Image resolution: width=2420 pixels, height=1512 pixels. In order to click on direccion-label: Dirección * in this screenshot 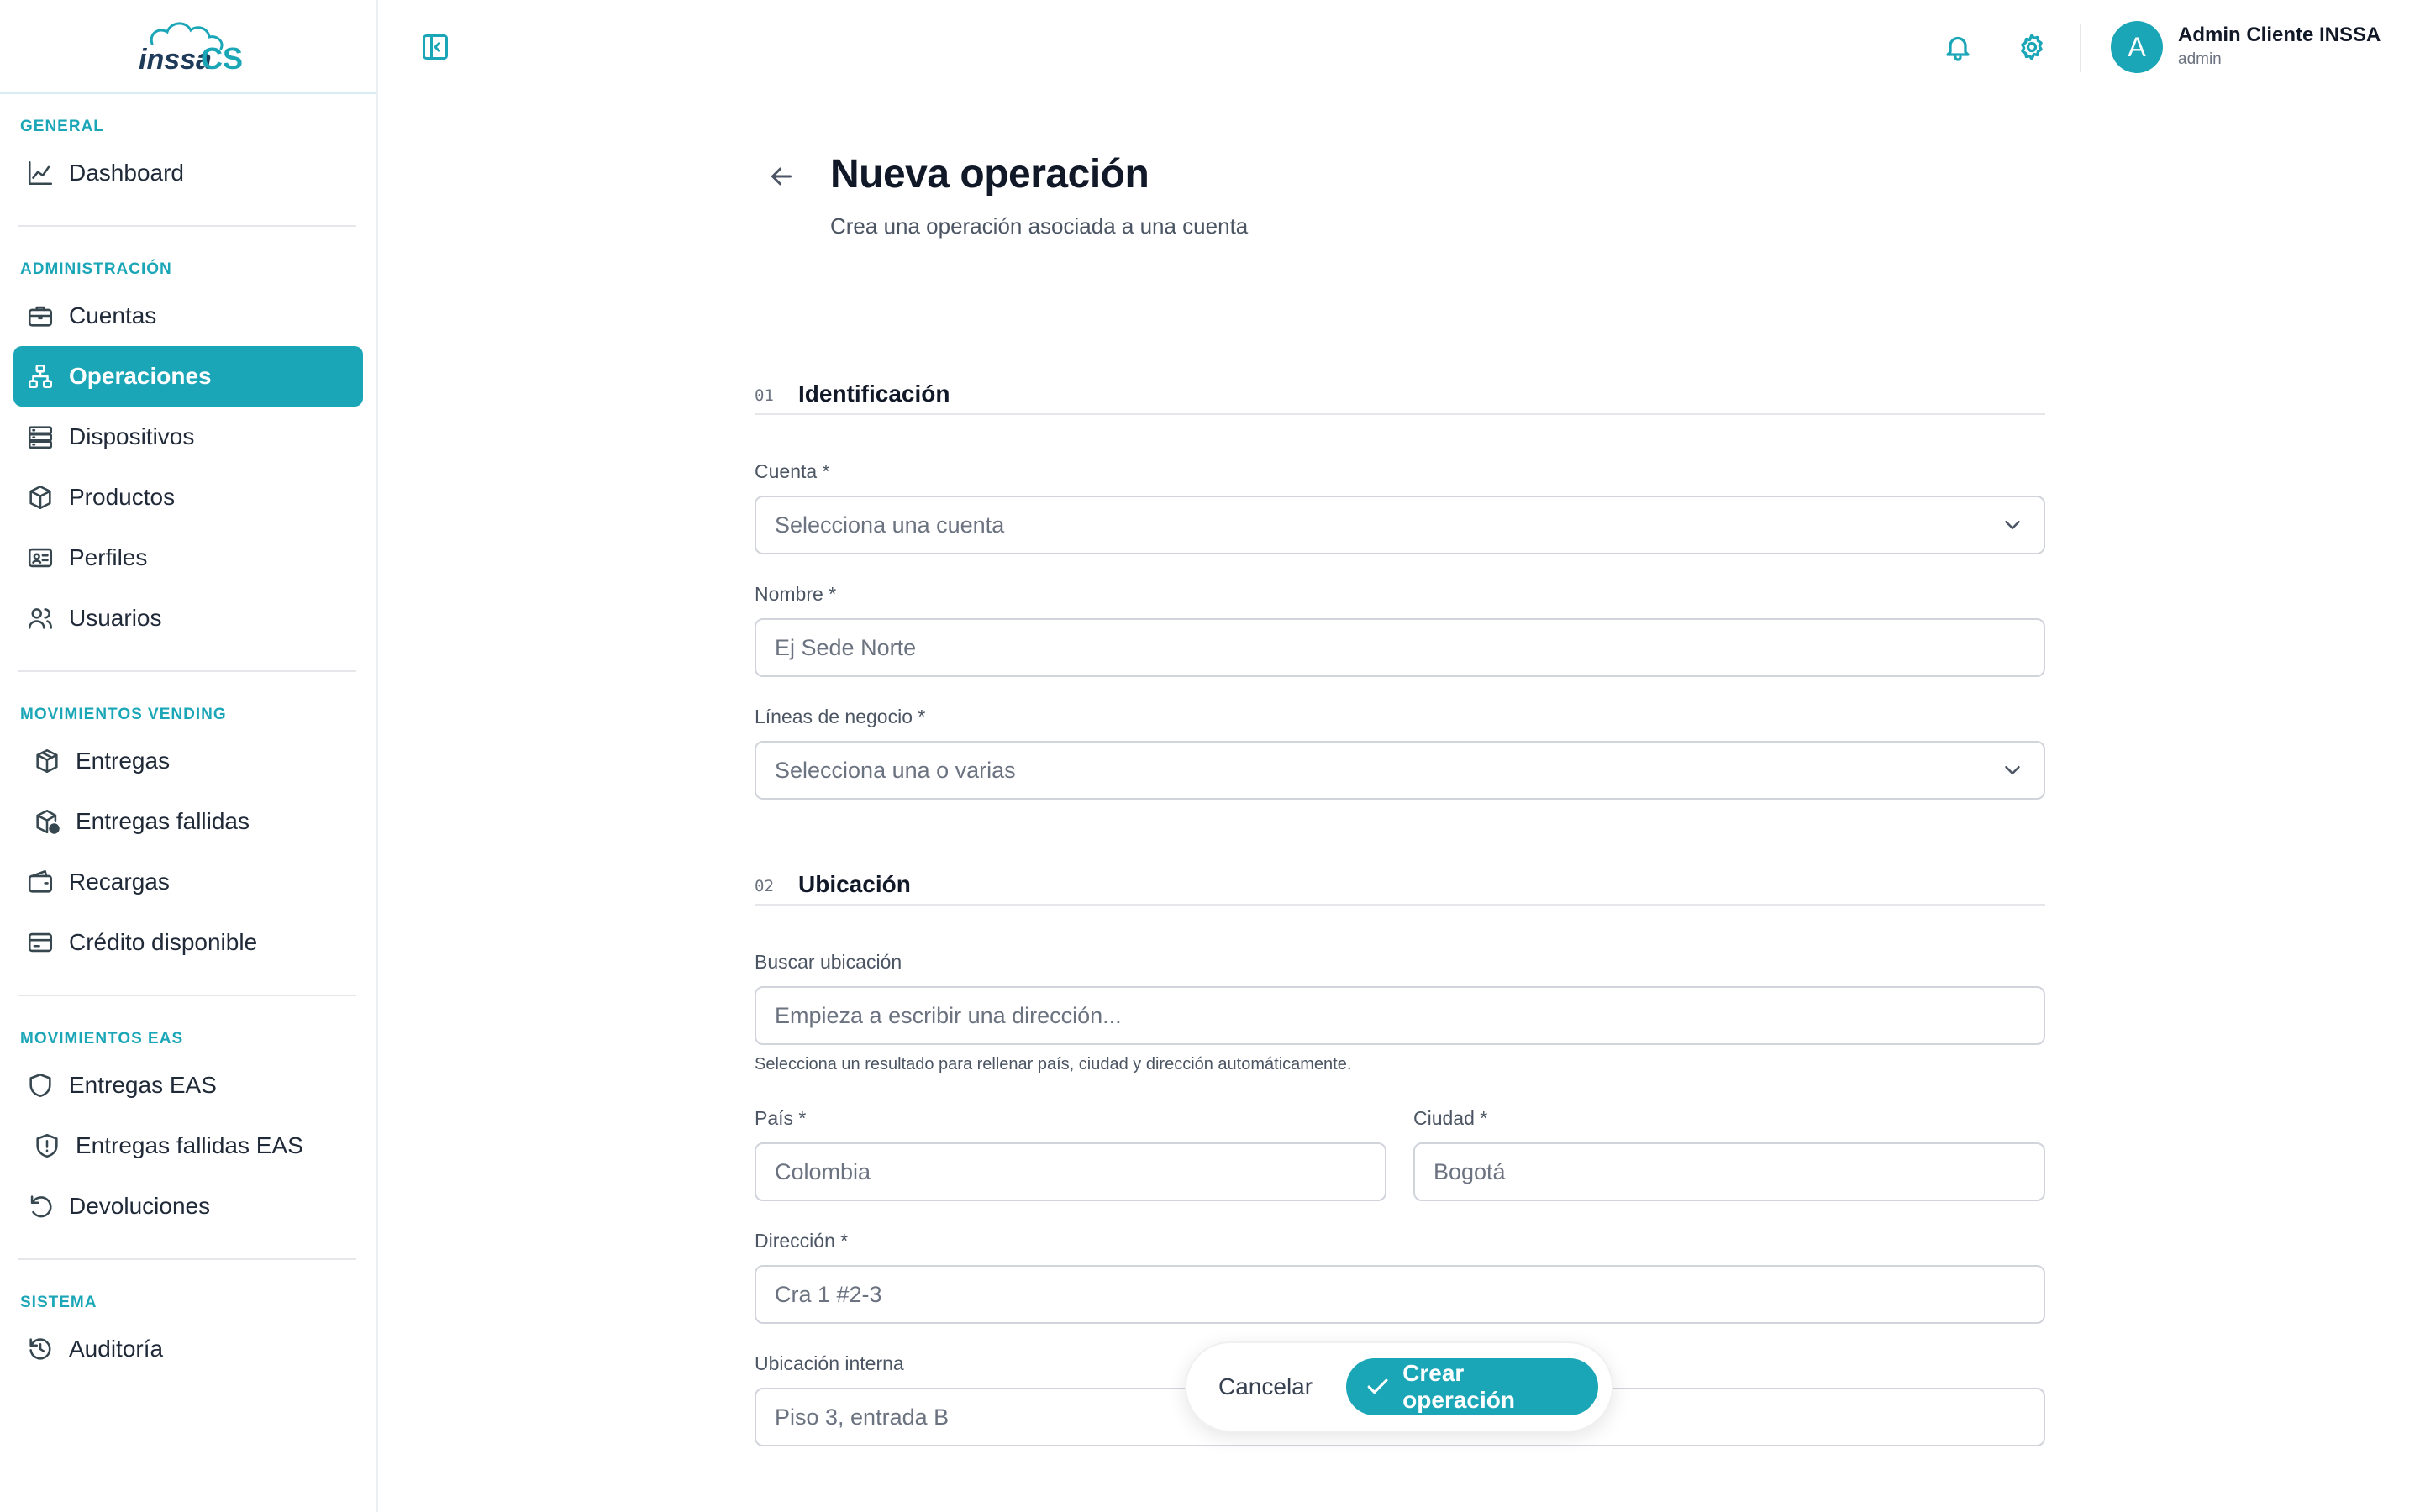, I will do `click(802, 1241)`.